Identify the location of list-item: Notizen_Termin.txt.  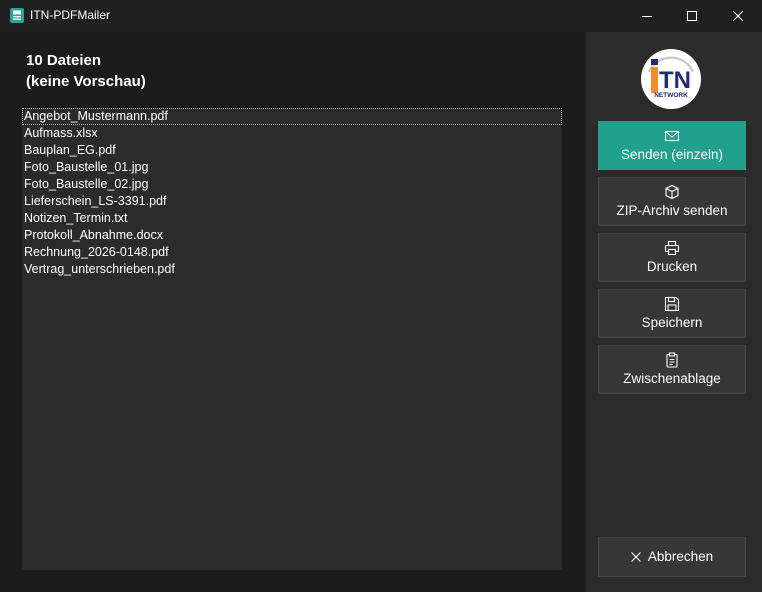
(292, 218).